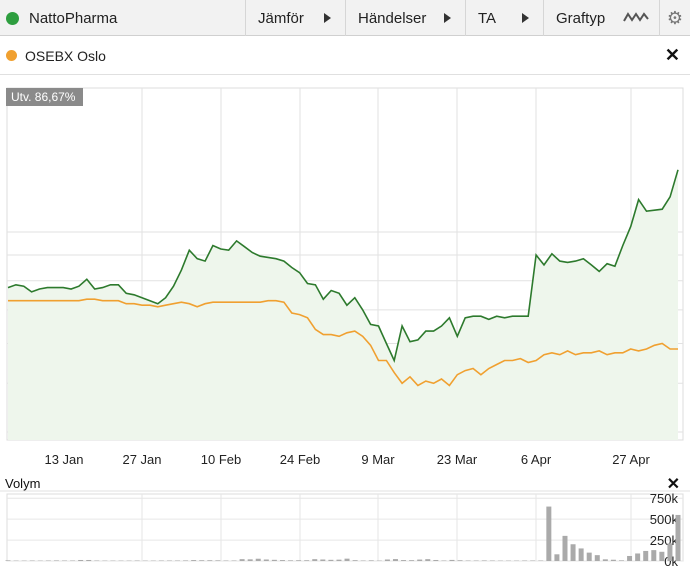 This screenshot has height=574, width=690. I want to click on x-tick-label: 6 Apr, so click(536, 459).